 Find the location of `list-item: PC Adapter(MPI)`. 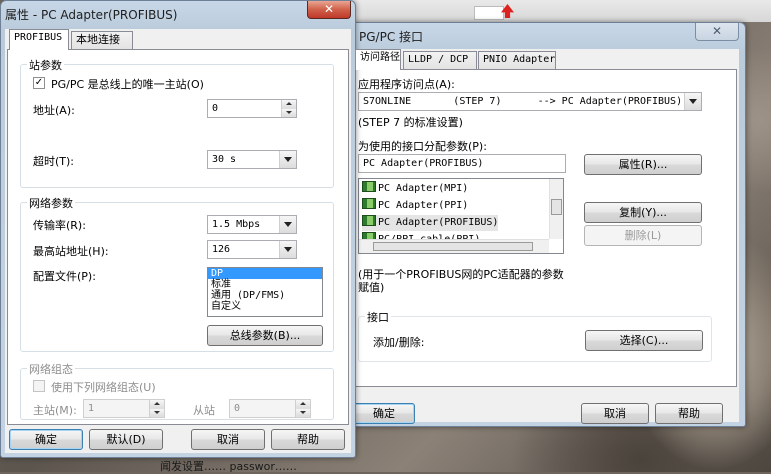

list-item: PC Adapter(MPI) is located at coordinates (415, 189).